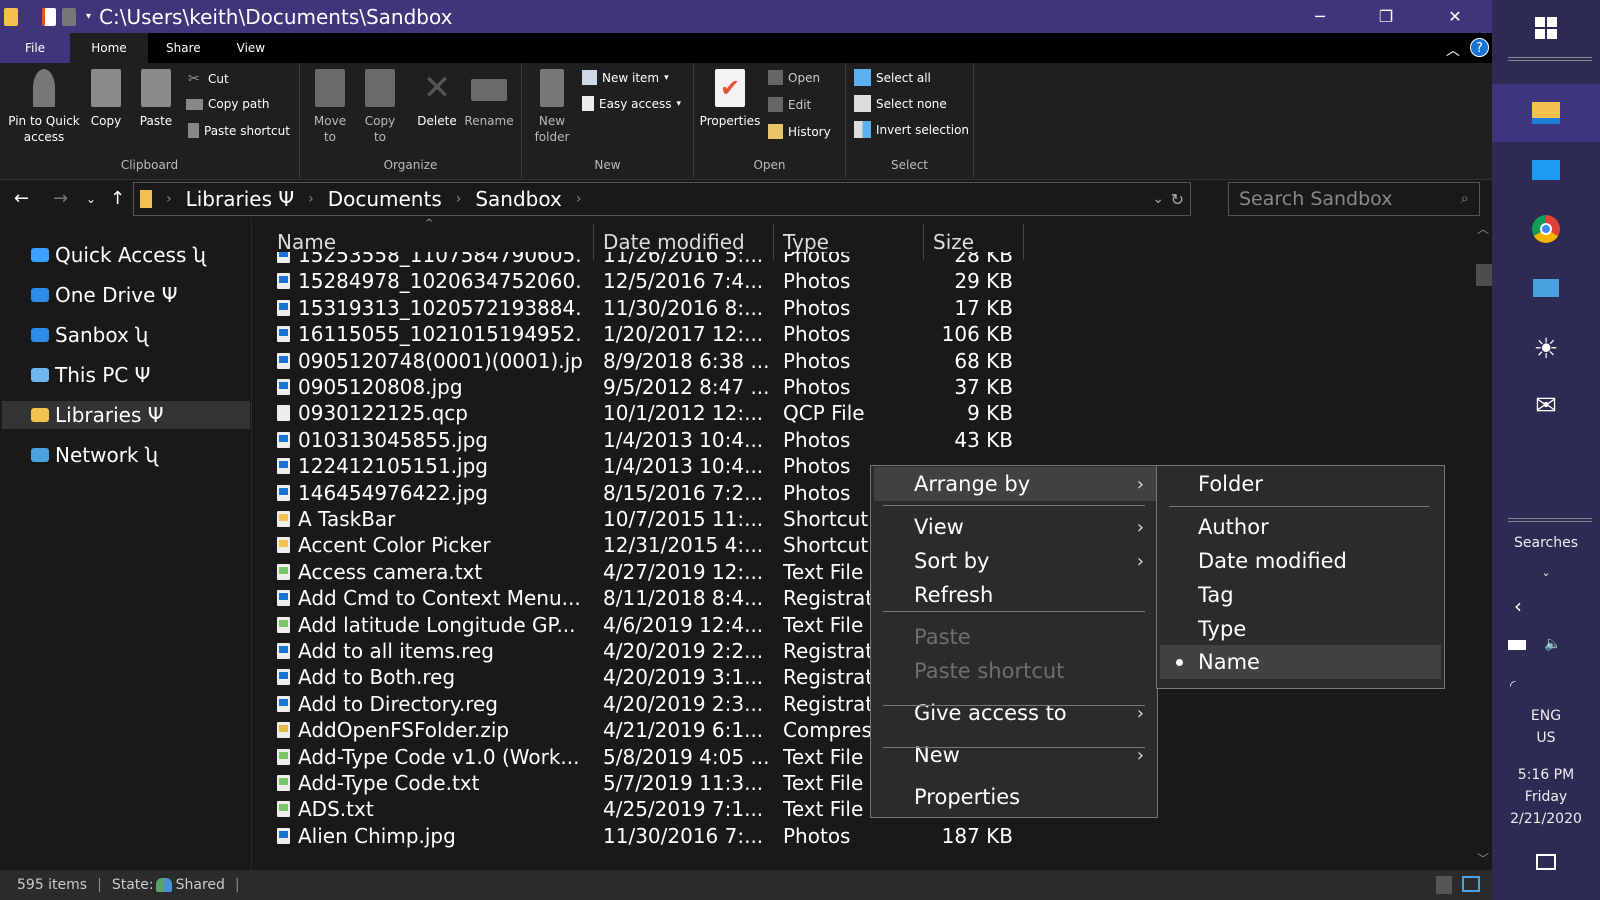 This screenshot has height=900, width=1600. I want to click on region-label: US, so click(1546, 738).